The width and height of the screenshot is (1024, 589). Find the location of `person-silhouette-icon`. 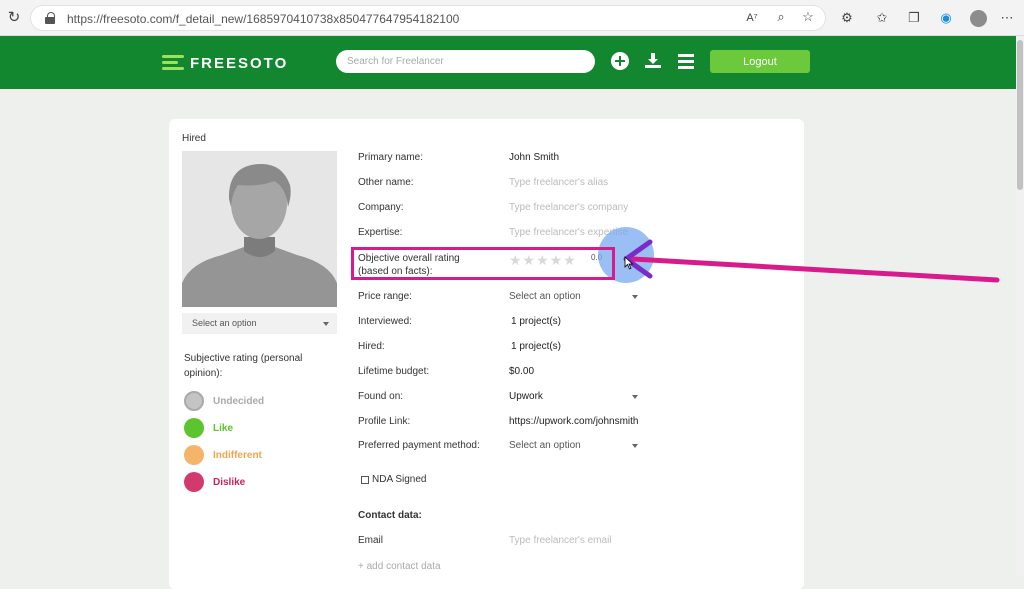

person-silhouette-icon is located at coordinates (259, 235).